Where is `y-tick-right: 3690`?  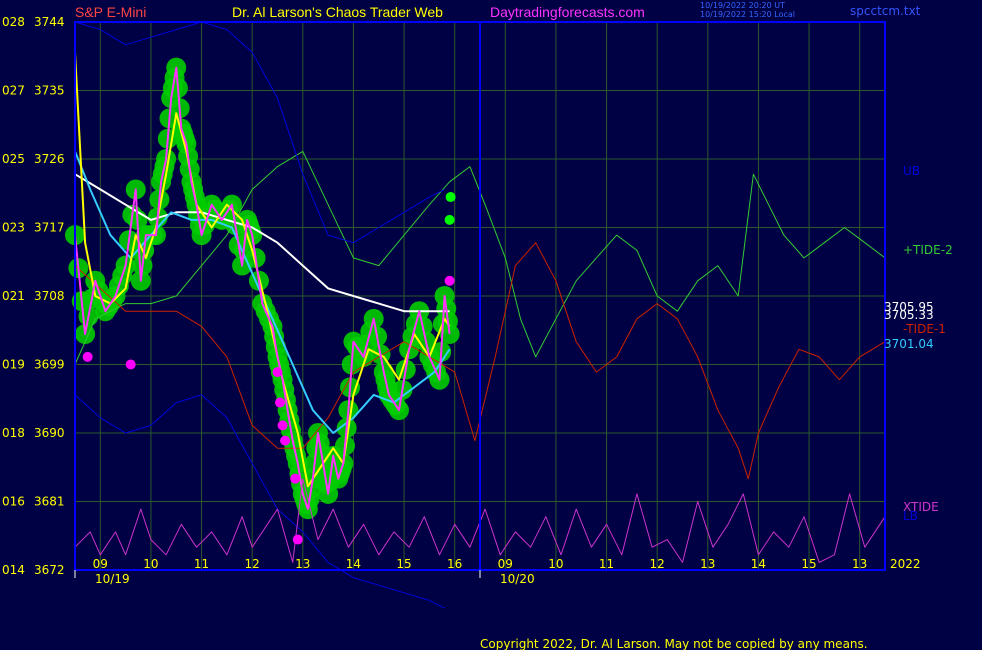 y-tick-right: 3690 is located at coordinates (49, 433).